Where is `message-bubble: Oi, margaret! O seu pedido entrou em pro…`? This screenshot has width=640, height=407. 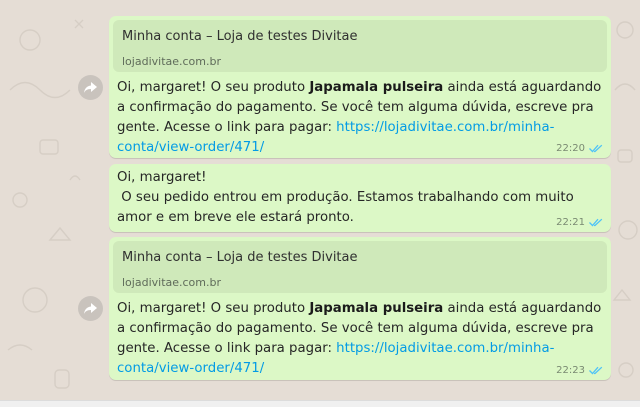 message-bubble: Oi, margaret! O seu pedido entrou em pro… is located at coordinates (360, 198).